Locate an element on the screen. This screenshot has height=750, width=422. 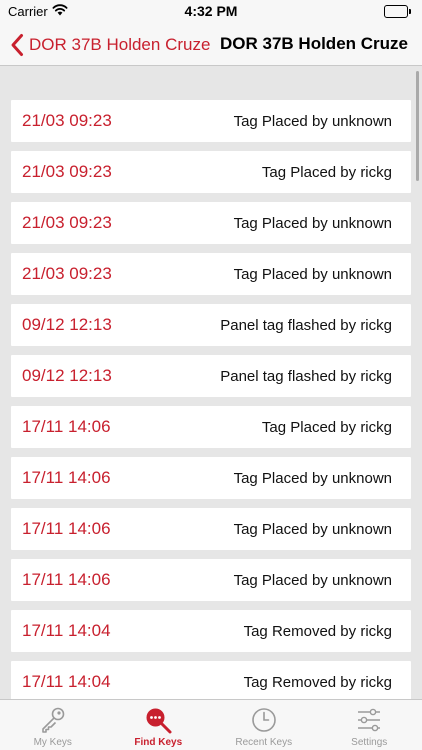
page-title: DOR 37B Holden Cruze is located at coordinates (314, 43).